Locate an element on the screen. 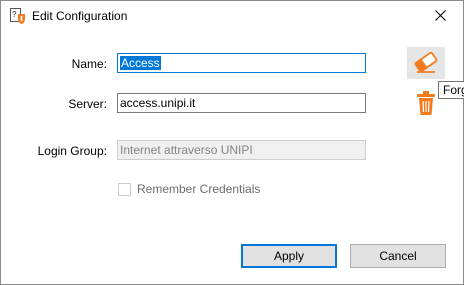  login-group-field: Internet attraverso UNIPI is located at coordinates (241, 150).